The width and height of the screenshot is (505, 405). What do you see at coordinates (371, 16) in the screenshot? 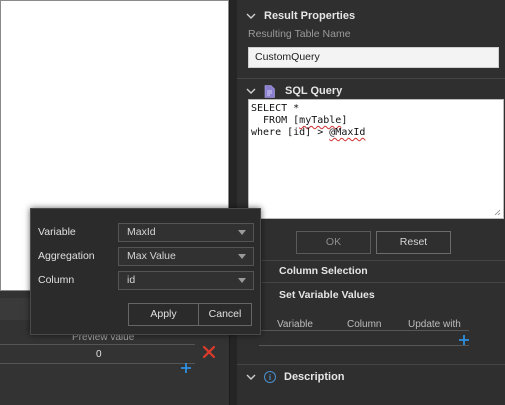
I see `result-properties-header: Result Properties` at bounding box center [371, 16].